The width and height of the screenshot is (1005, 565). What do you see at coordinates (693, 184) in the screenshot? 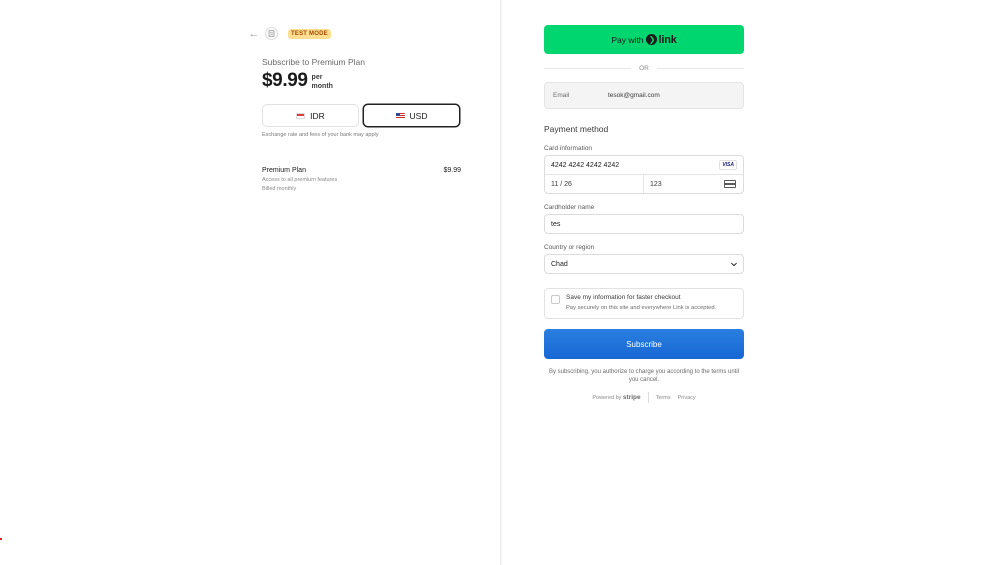
I see `card-cvc-input: 123` at bounding box center [693, 184].